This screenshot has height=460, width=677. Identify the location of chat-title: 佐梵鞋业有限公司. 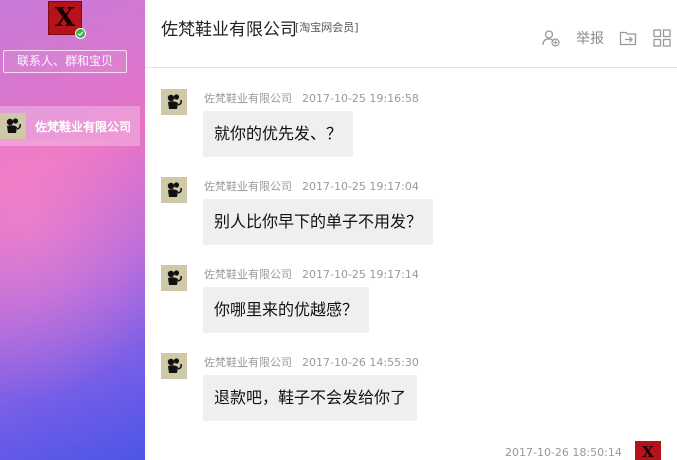
(229, 30).